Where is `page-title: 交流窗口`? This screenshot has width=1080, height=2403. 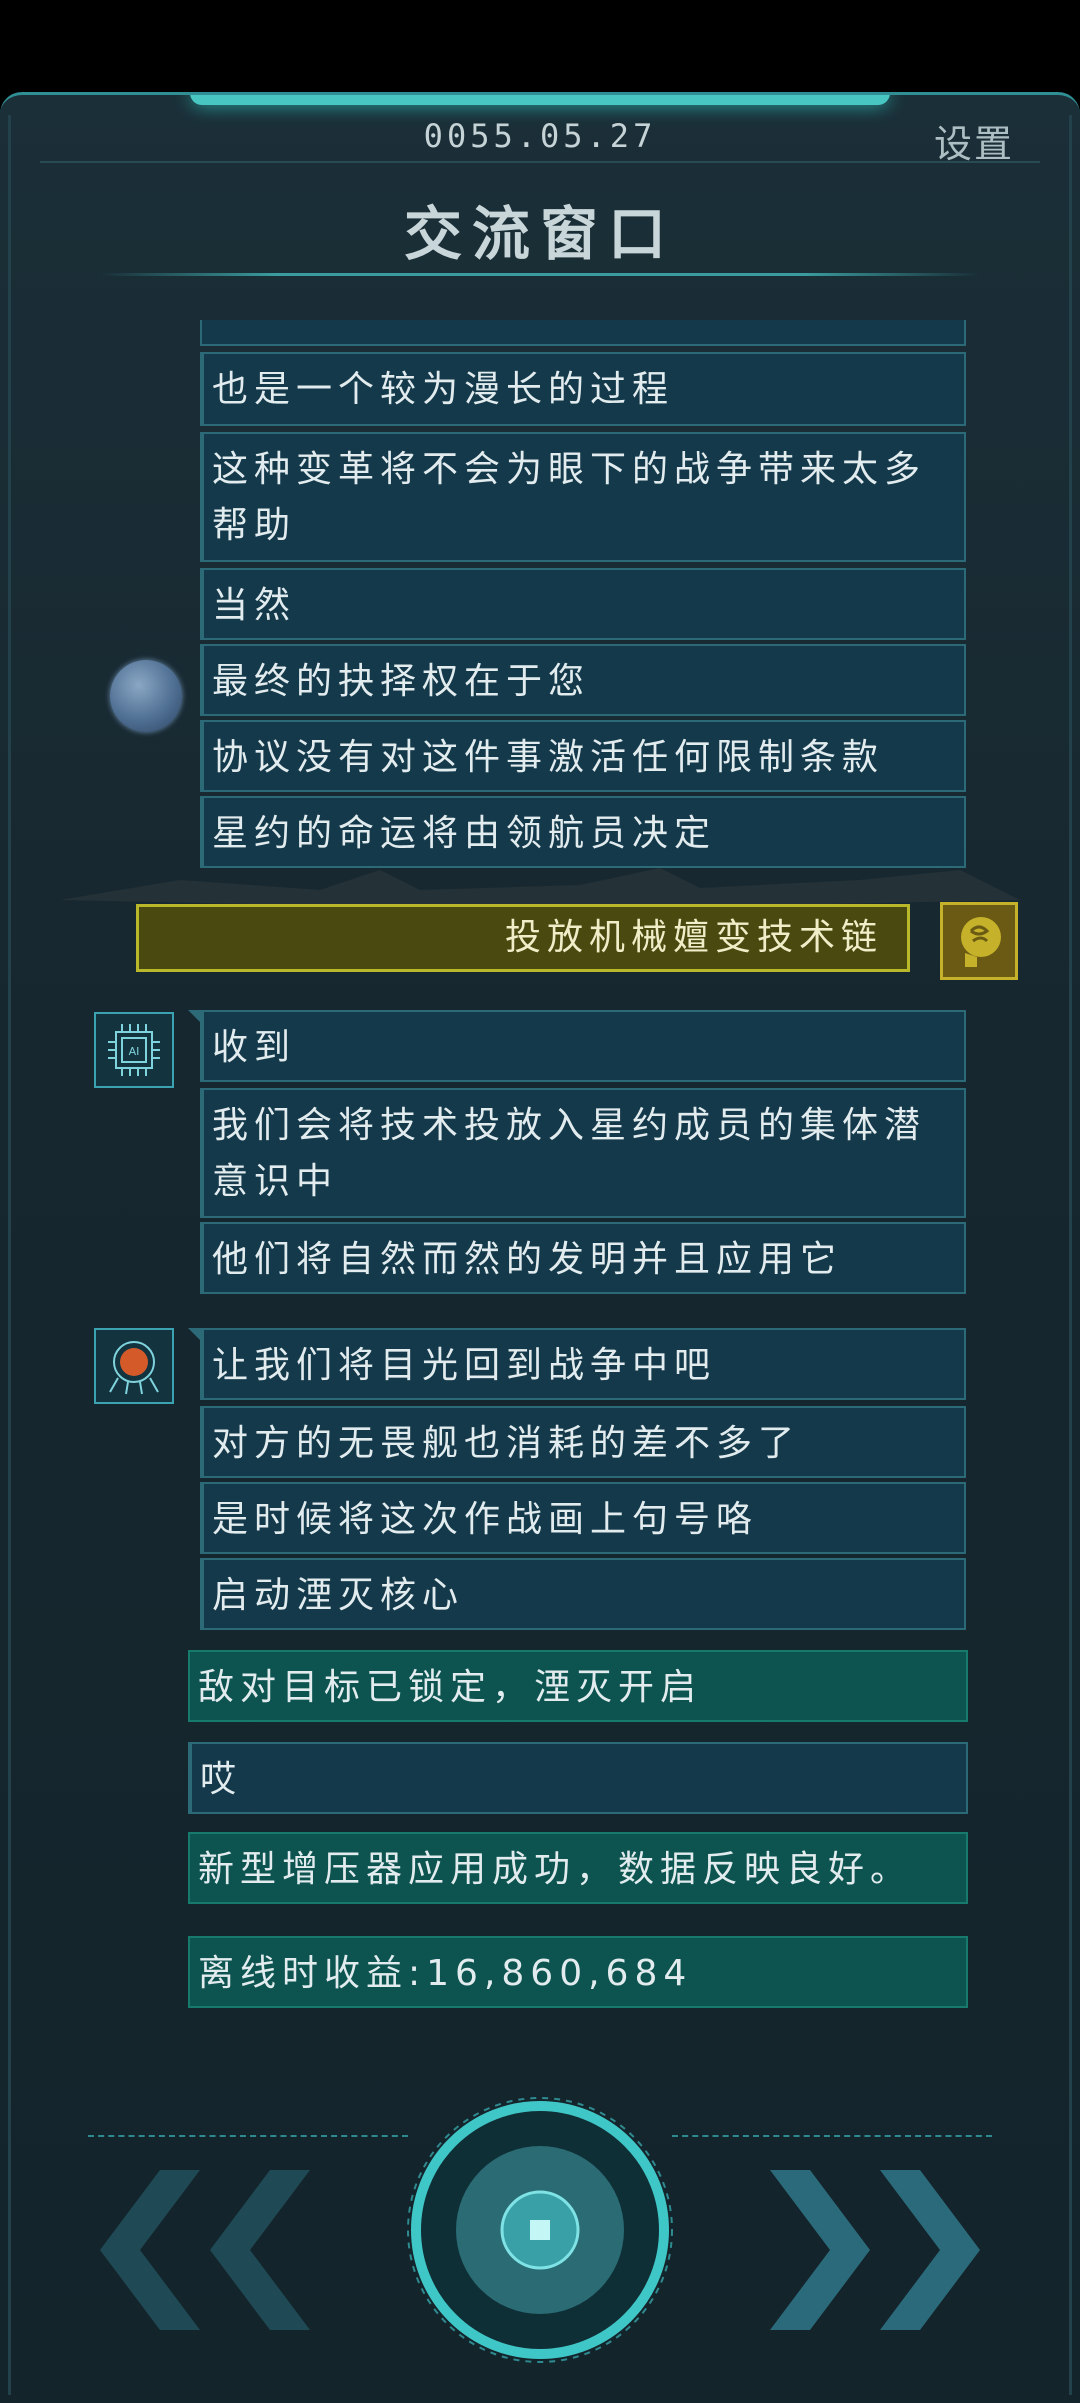 page-title: 交流窗口 is located at coordinates (539, 234).